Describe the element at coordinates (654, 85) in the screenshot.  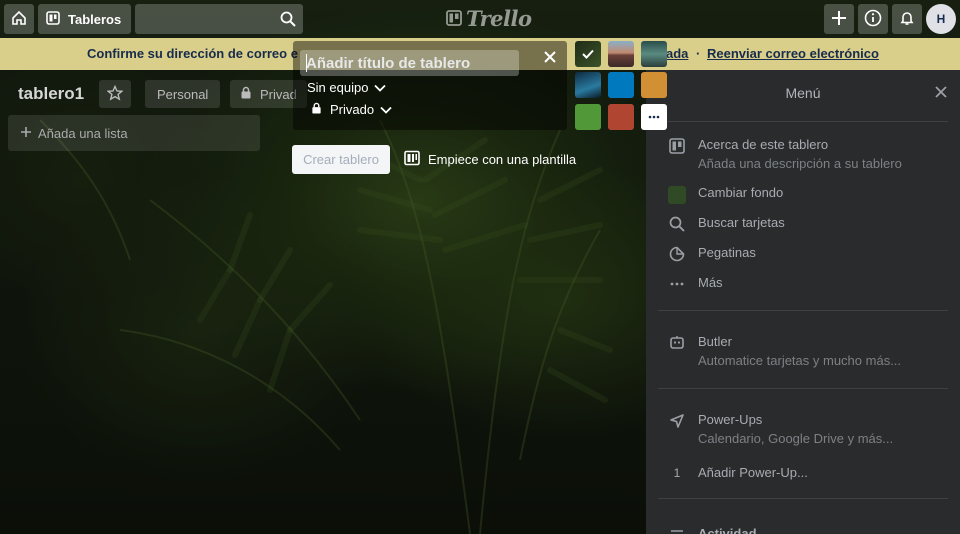
I see `swatch-orange` at that location.